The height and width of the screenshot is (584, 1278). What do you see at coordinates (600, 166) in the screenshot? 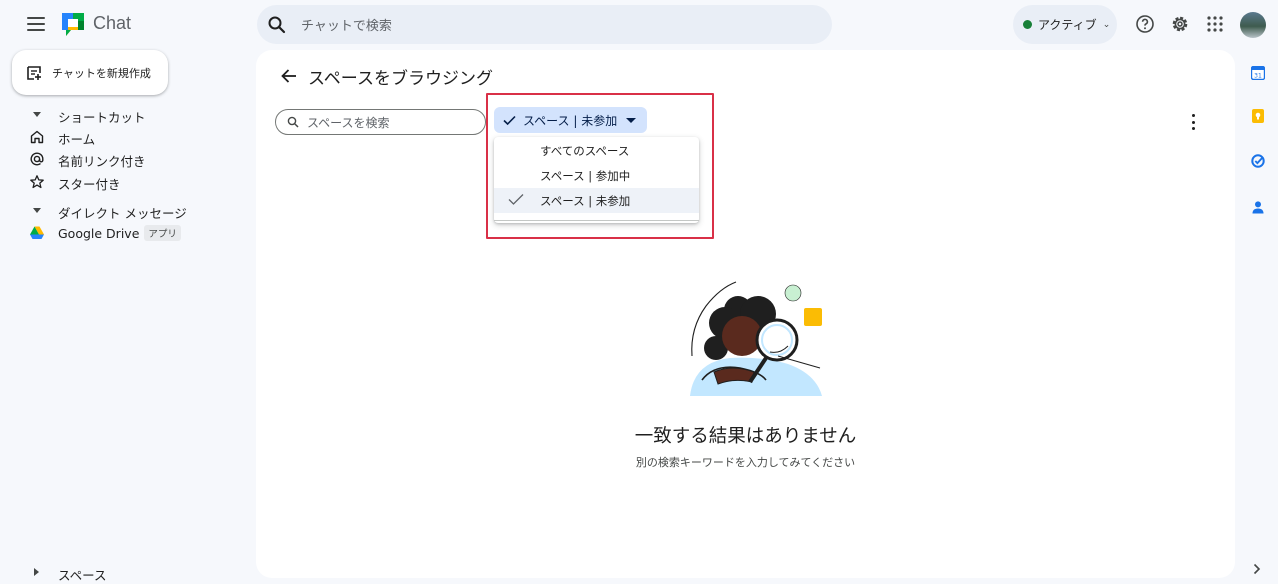
I see `highlight-annotation-box` at bounding box center [600, 166].